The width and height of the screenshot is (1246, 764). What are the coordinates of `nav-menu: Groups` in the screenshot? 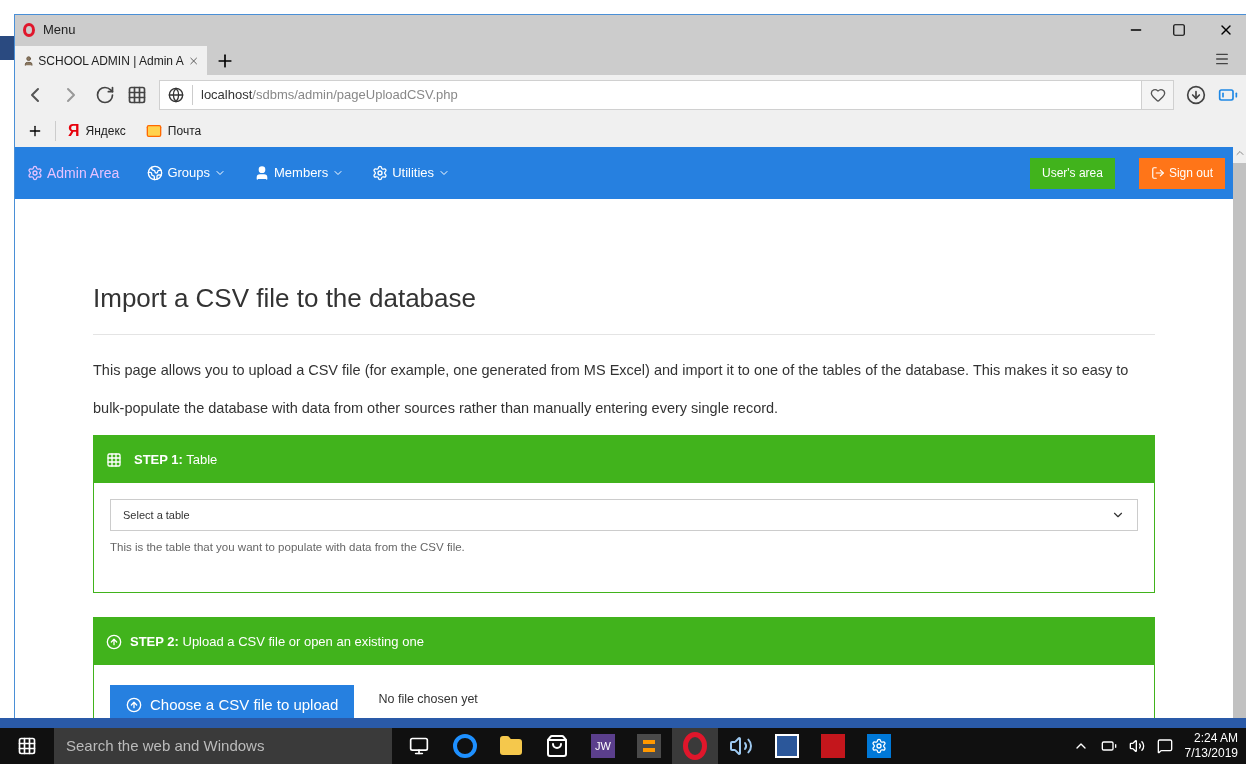 It's located at (186, 173).